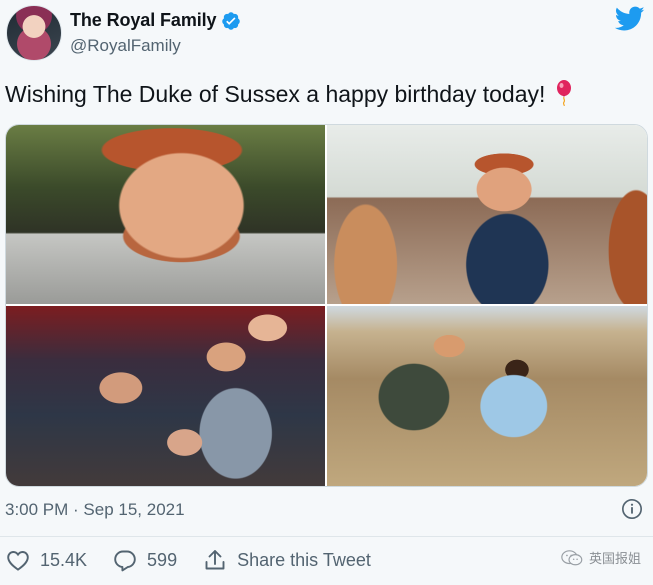 This screenshot has width=653, height=585. What do you see at coordinates (95, 510) in the screenshot?
I see `tweet-timestamp: 3:00 PM · Sep 15, 2021` at bounding box center [95, 510].